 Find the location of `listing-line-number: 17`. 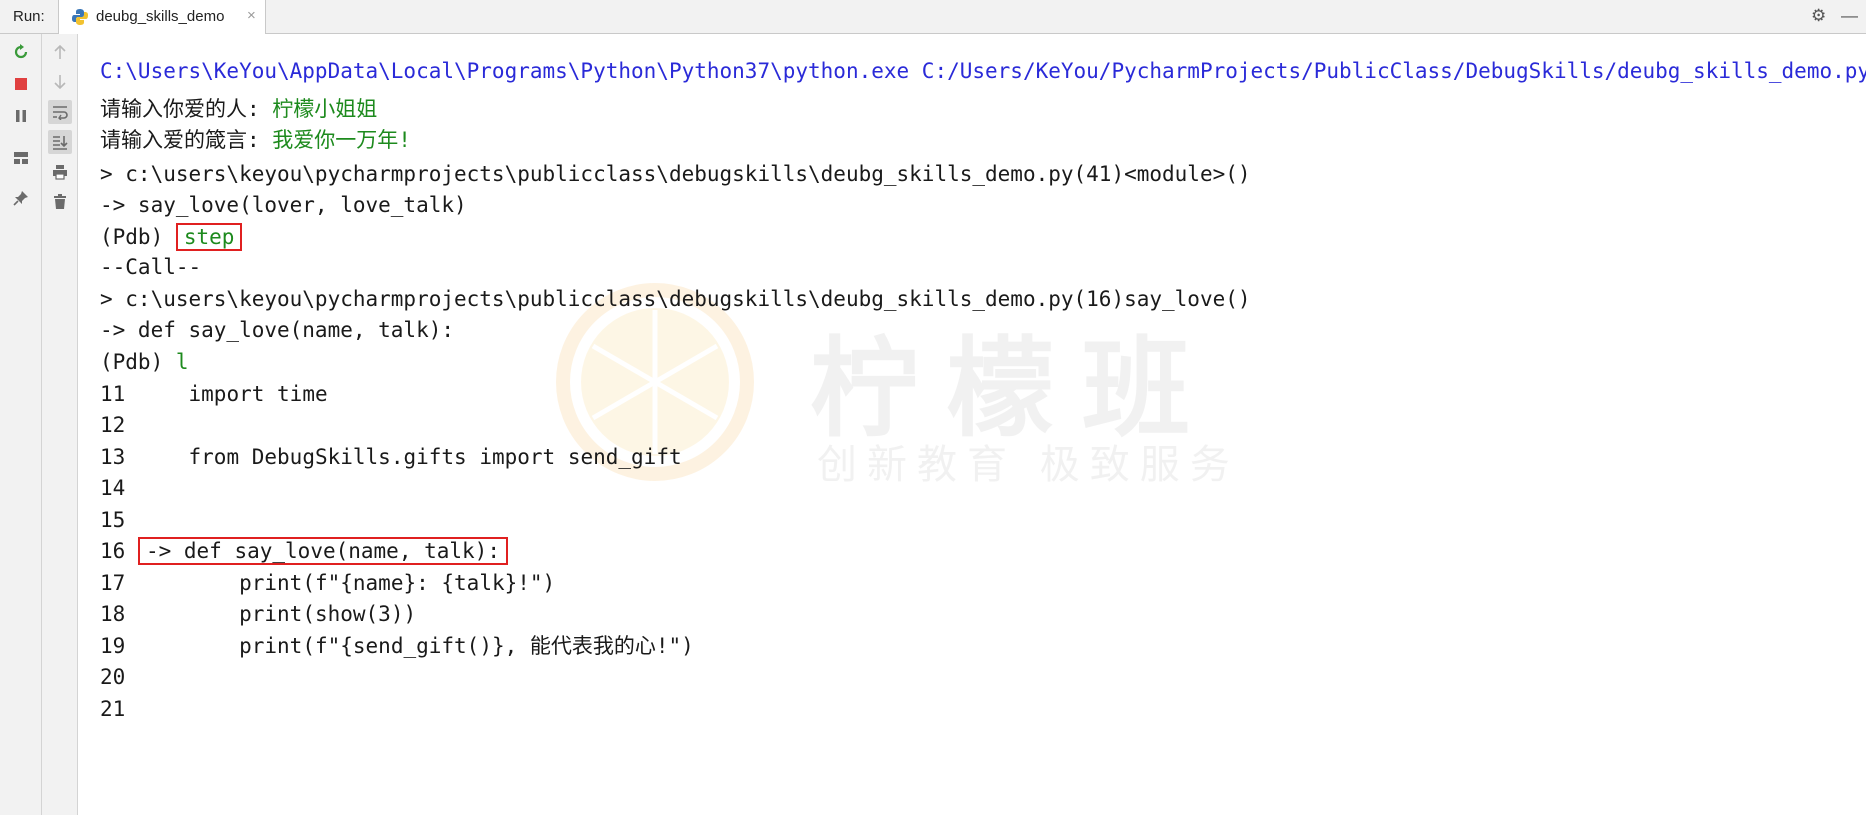

listing-line-number: 17 is located at coordinates (113, 583).